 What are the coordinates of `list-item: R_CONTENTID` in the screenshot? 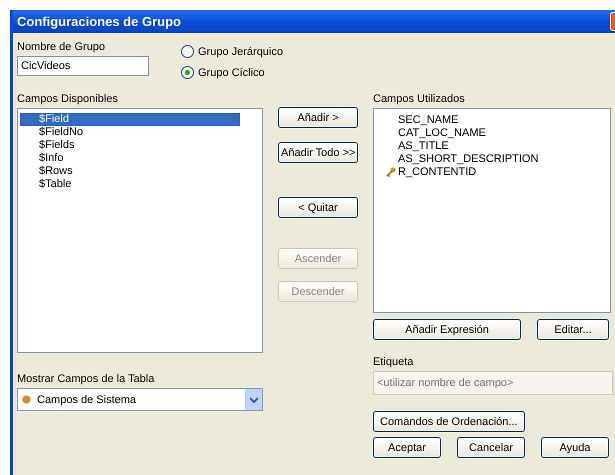 It's located at (437, 172).